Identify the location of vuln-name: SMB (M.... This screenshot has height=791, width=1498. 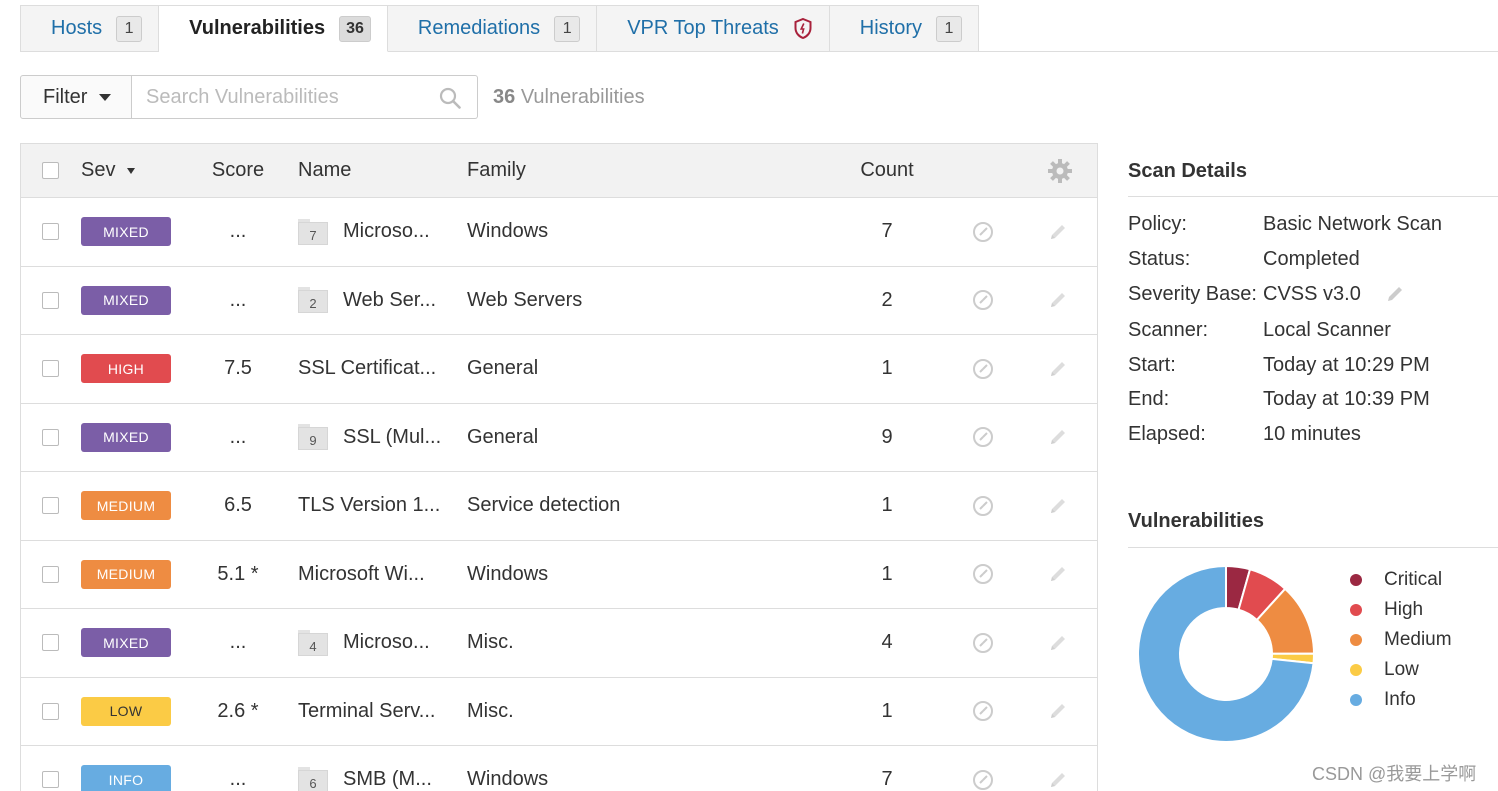
(387, 779).